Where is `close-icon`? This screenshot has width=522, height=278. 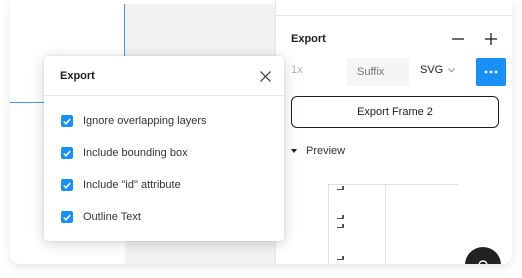 close-icon is located at coordinates (265, 76).